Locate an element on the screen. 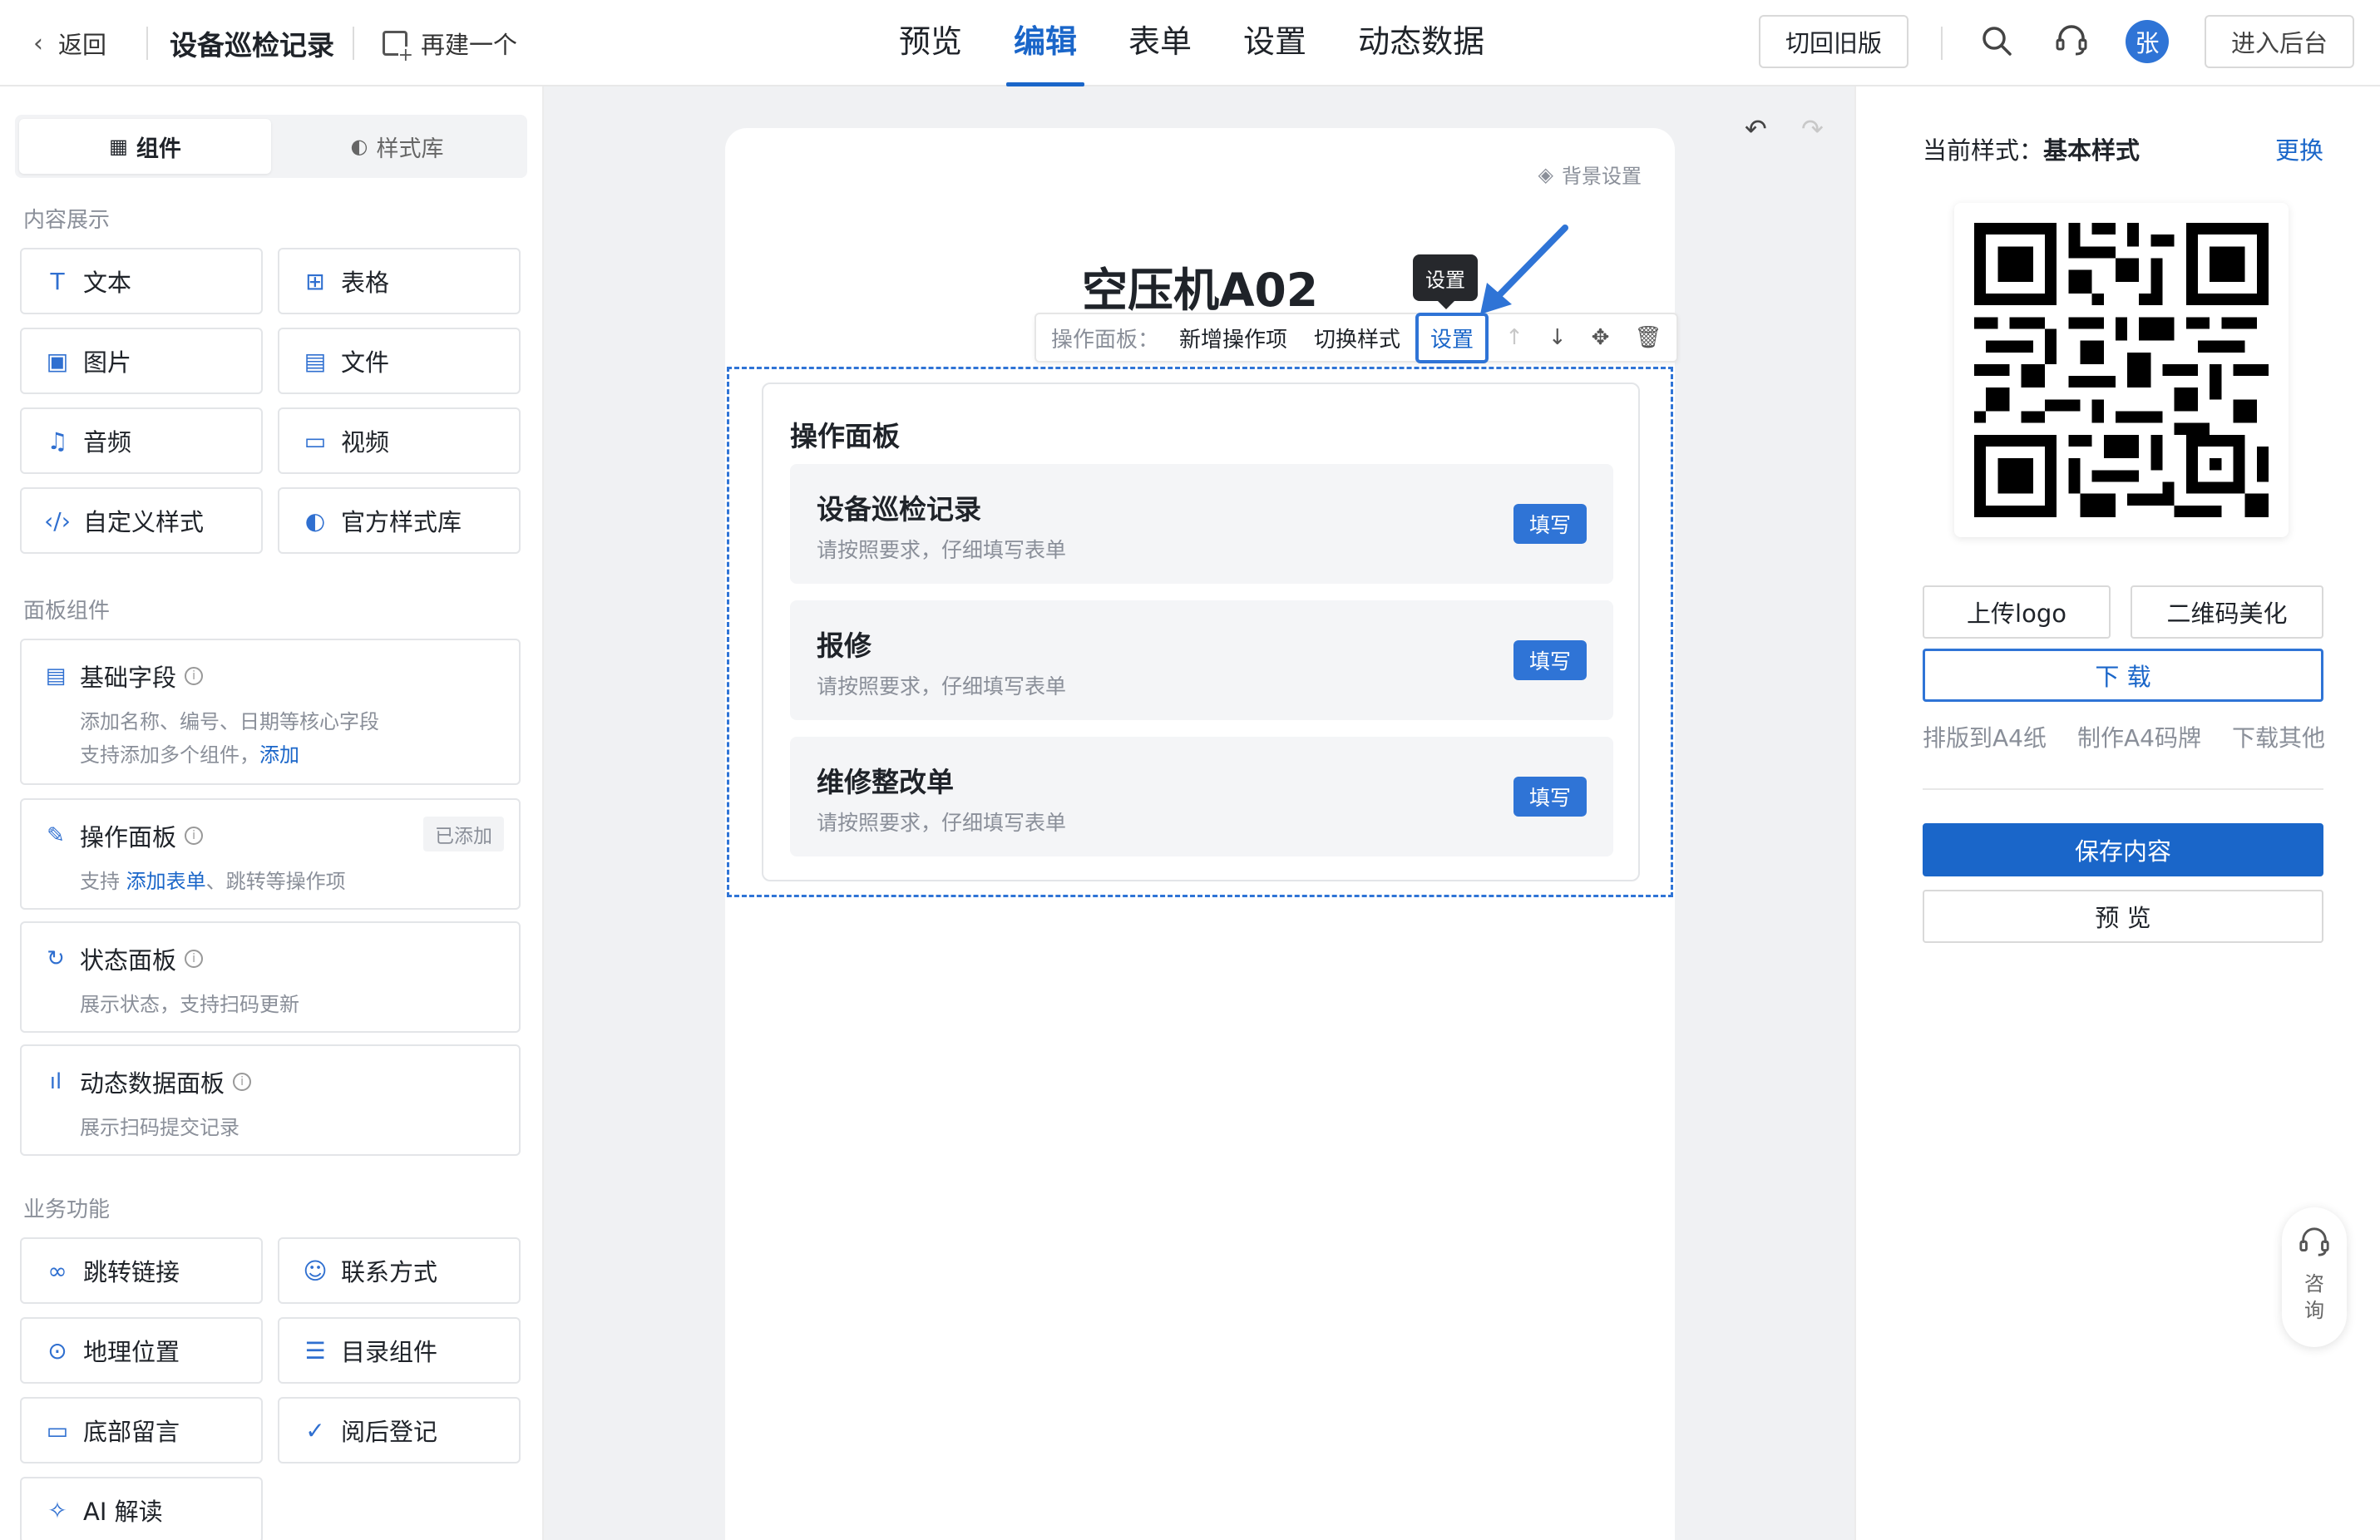  move-down-icon: ↓ is located at coordinates (1557, 337).